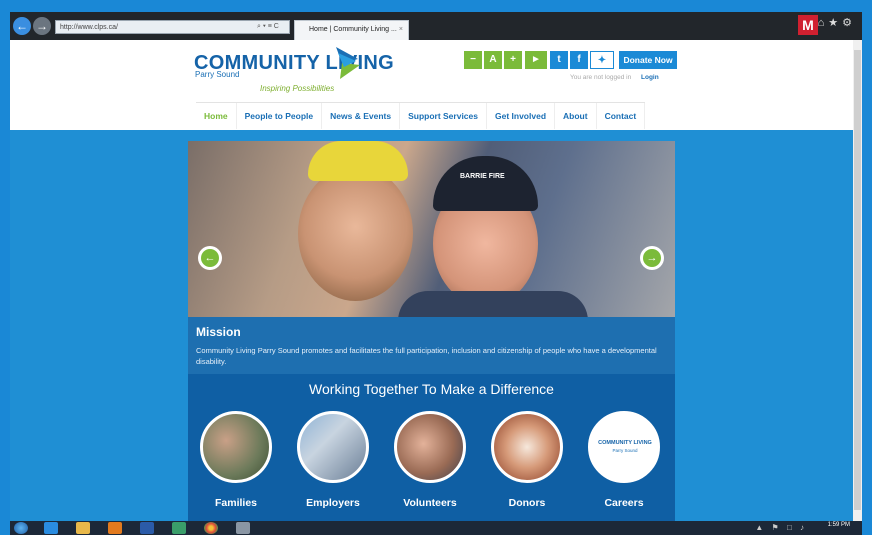 Image resolution: width=872 pixels, height=535 pixels. I want to click on font-size-button: A, so click(493, 60).